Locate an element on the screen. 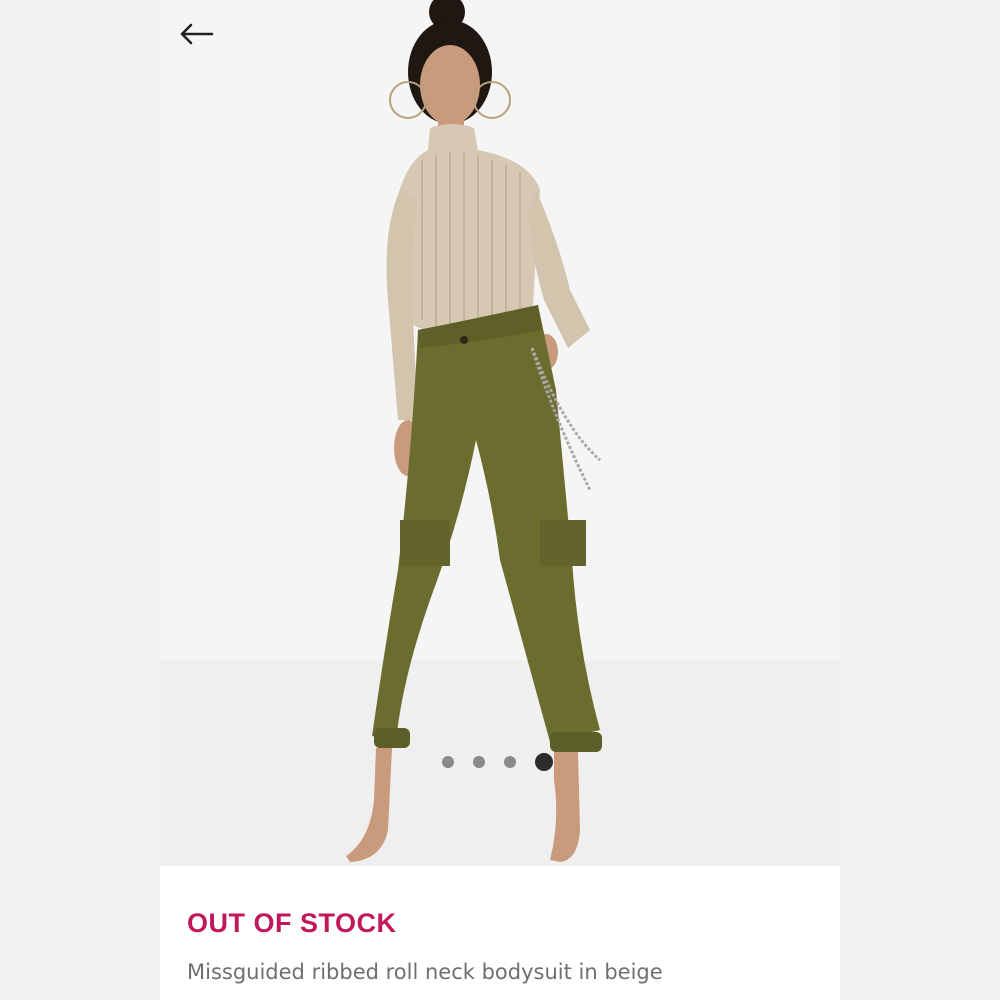 This screenshot has height=1000, width=1000. back-button is located at coordinates (198, 42).